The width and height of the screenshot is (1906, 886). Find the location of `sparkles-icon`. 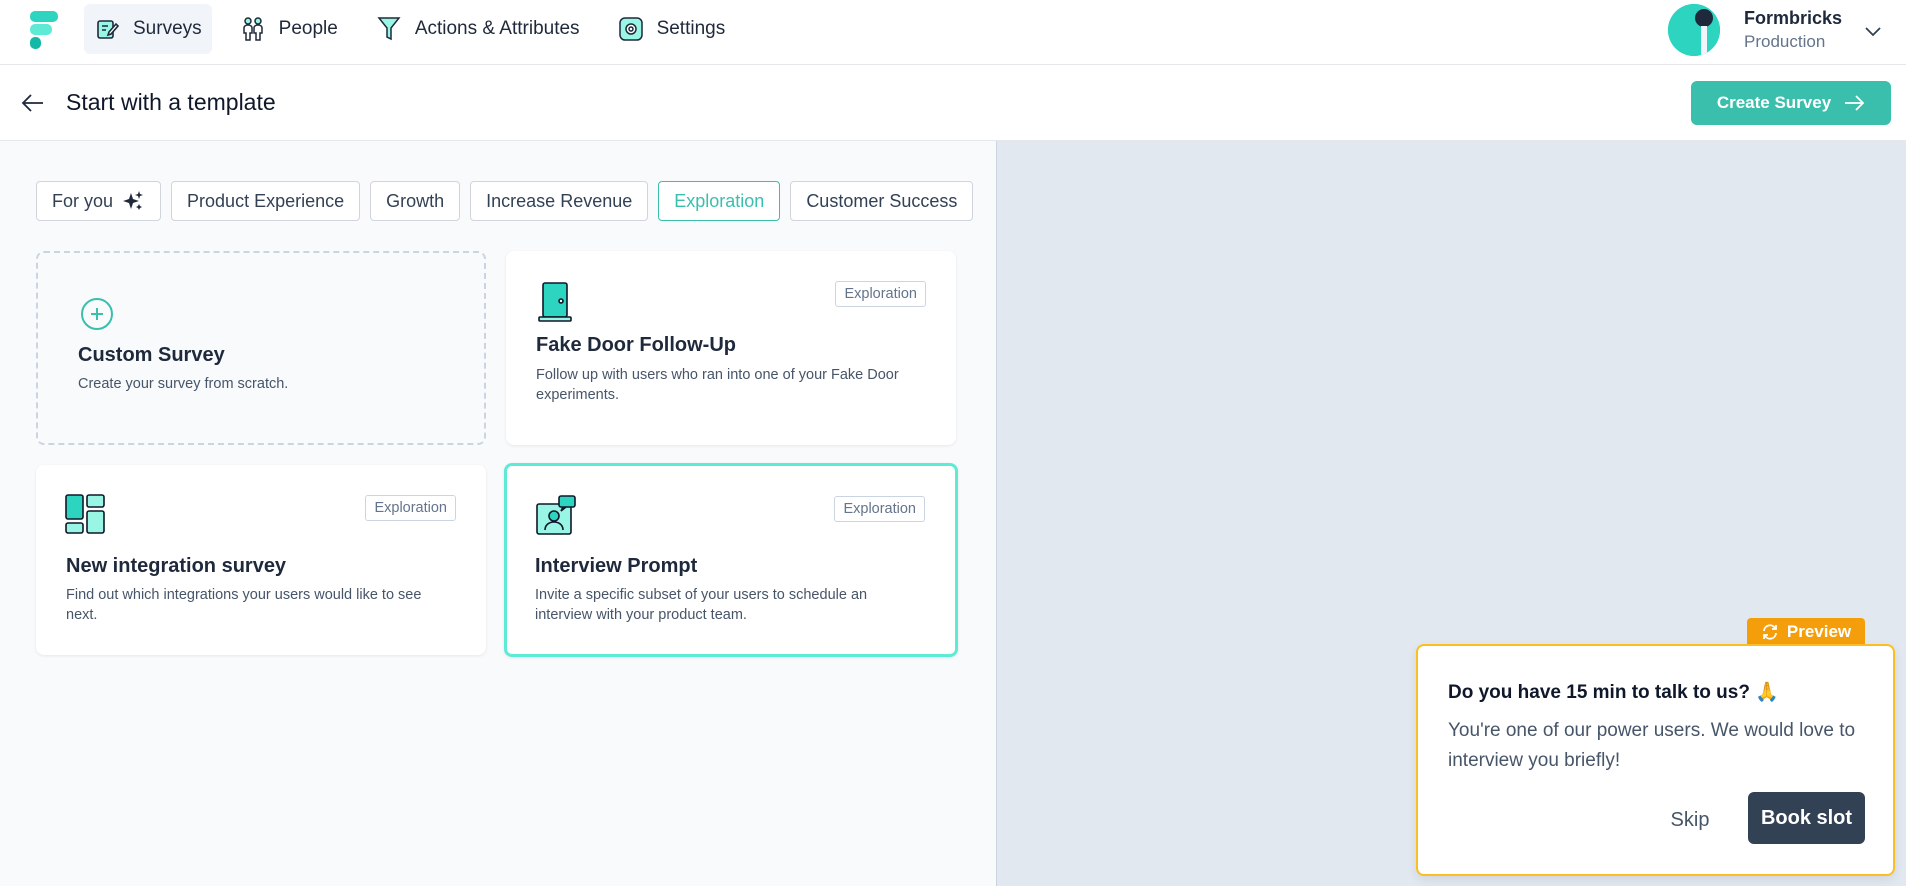

sparkles-icon is located at coordinates (133, 200).